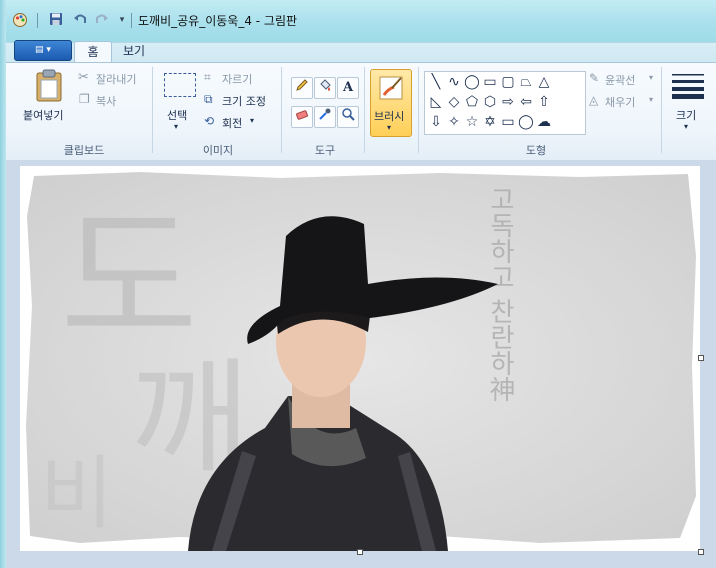  What do you see at coordinates (218, 150) in the screenshot?
I see `image-group-label: 이미지` at bounding box center [218, 150].